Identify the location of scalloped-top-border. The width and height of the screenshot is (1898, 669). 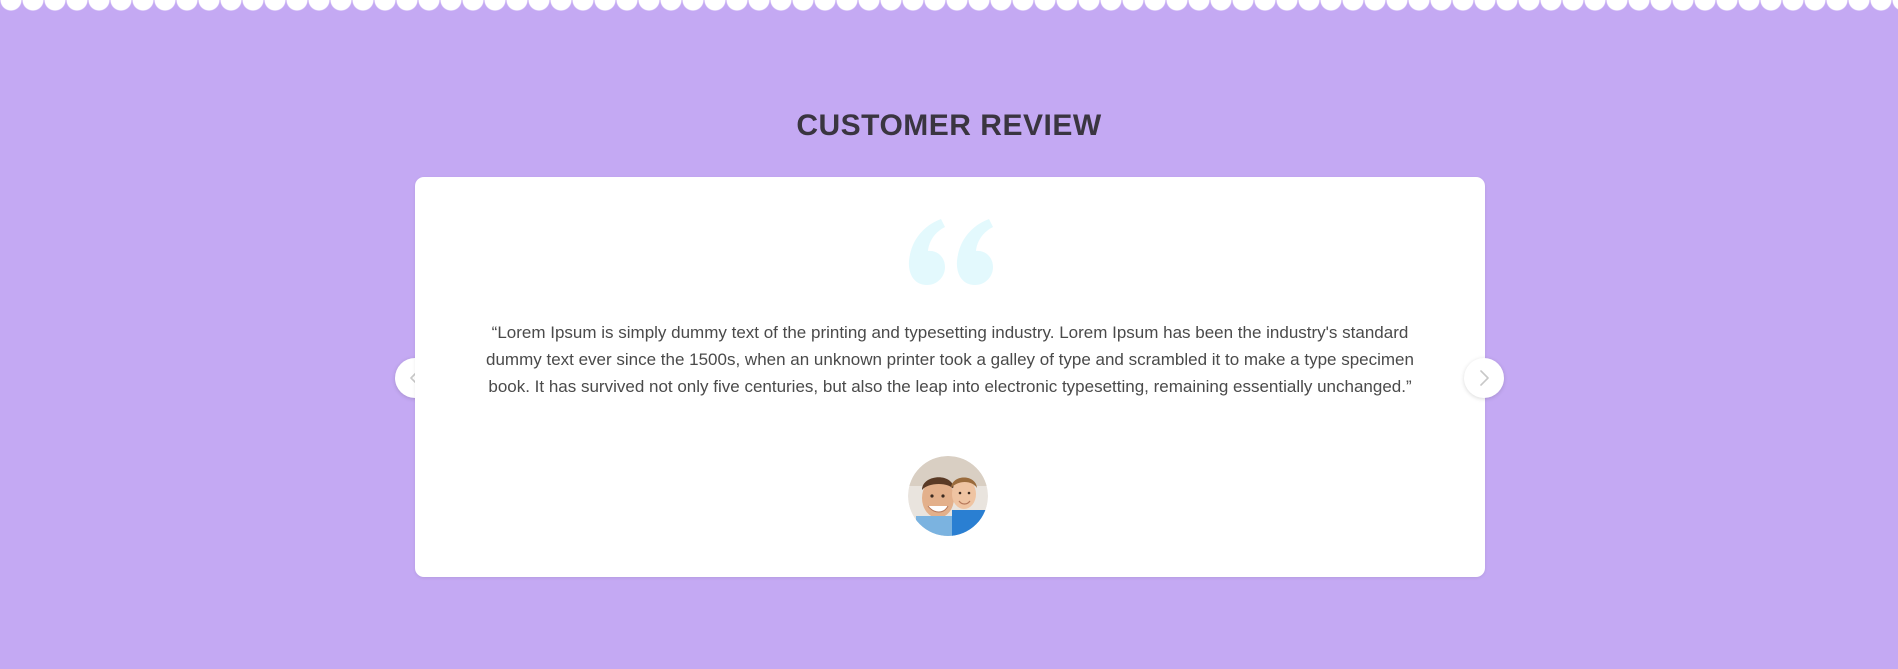
(949, 11).